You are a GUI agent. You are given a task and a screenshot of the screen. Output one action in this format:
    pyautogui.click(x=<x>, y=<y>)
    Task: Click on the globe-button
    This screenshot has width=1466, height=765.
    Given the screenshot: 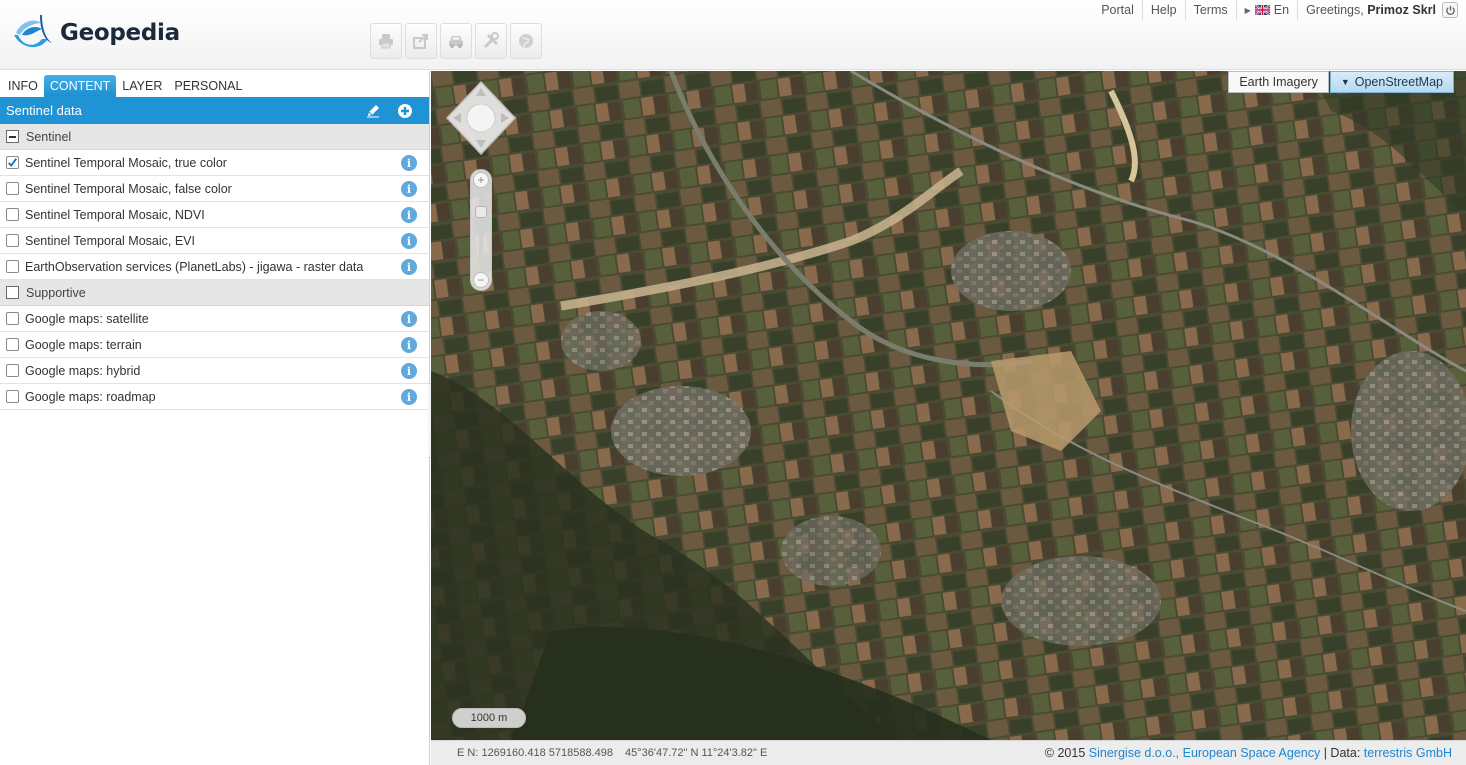 What is the action you would take?
    pyautogui.click(x=526, y=41)
    